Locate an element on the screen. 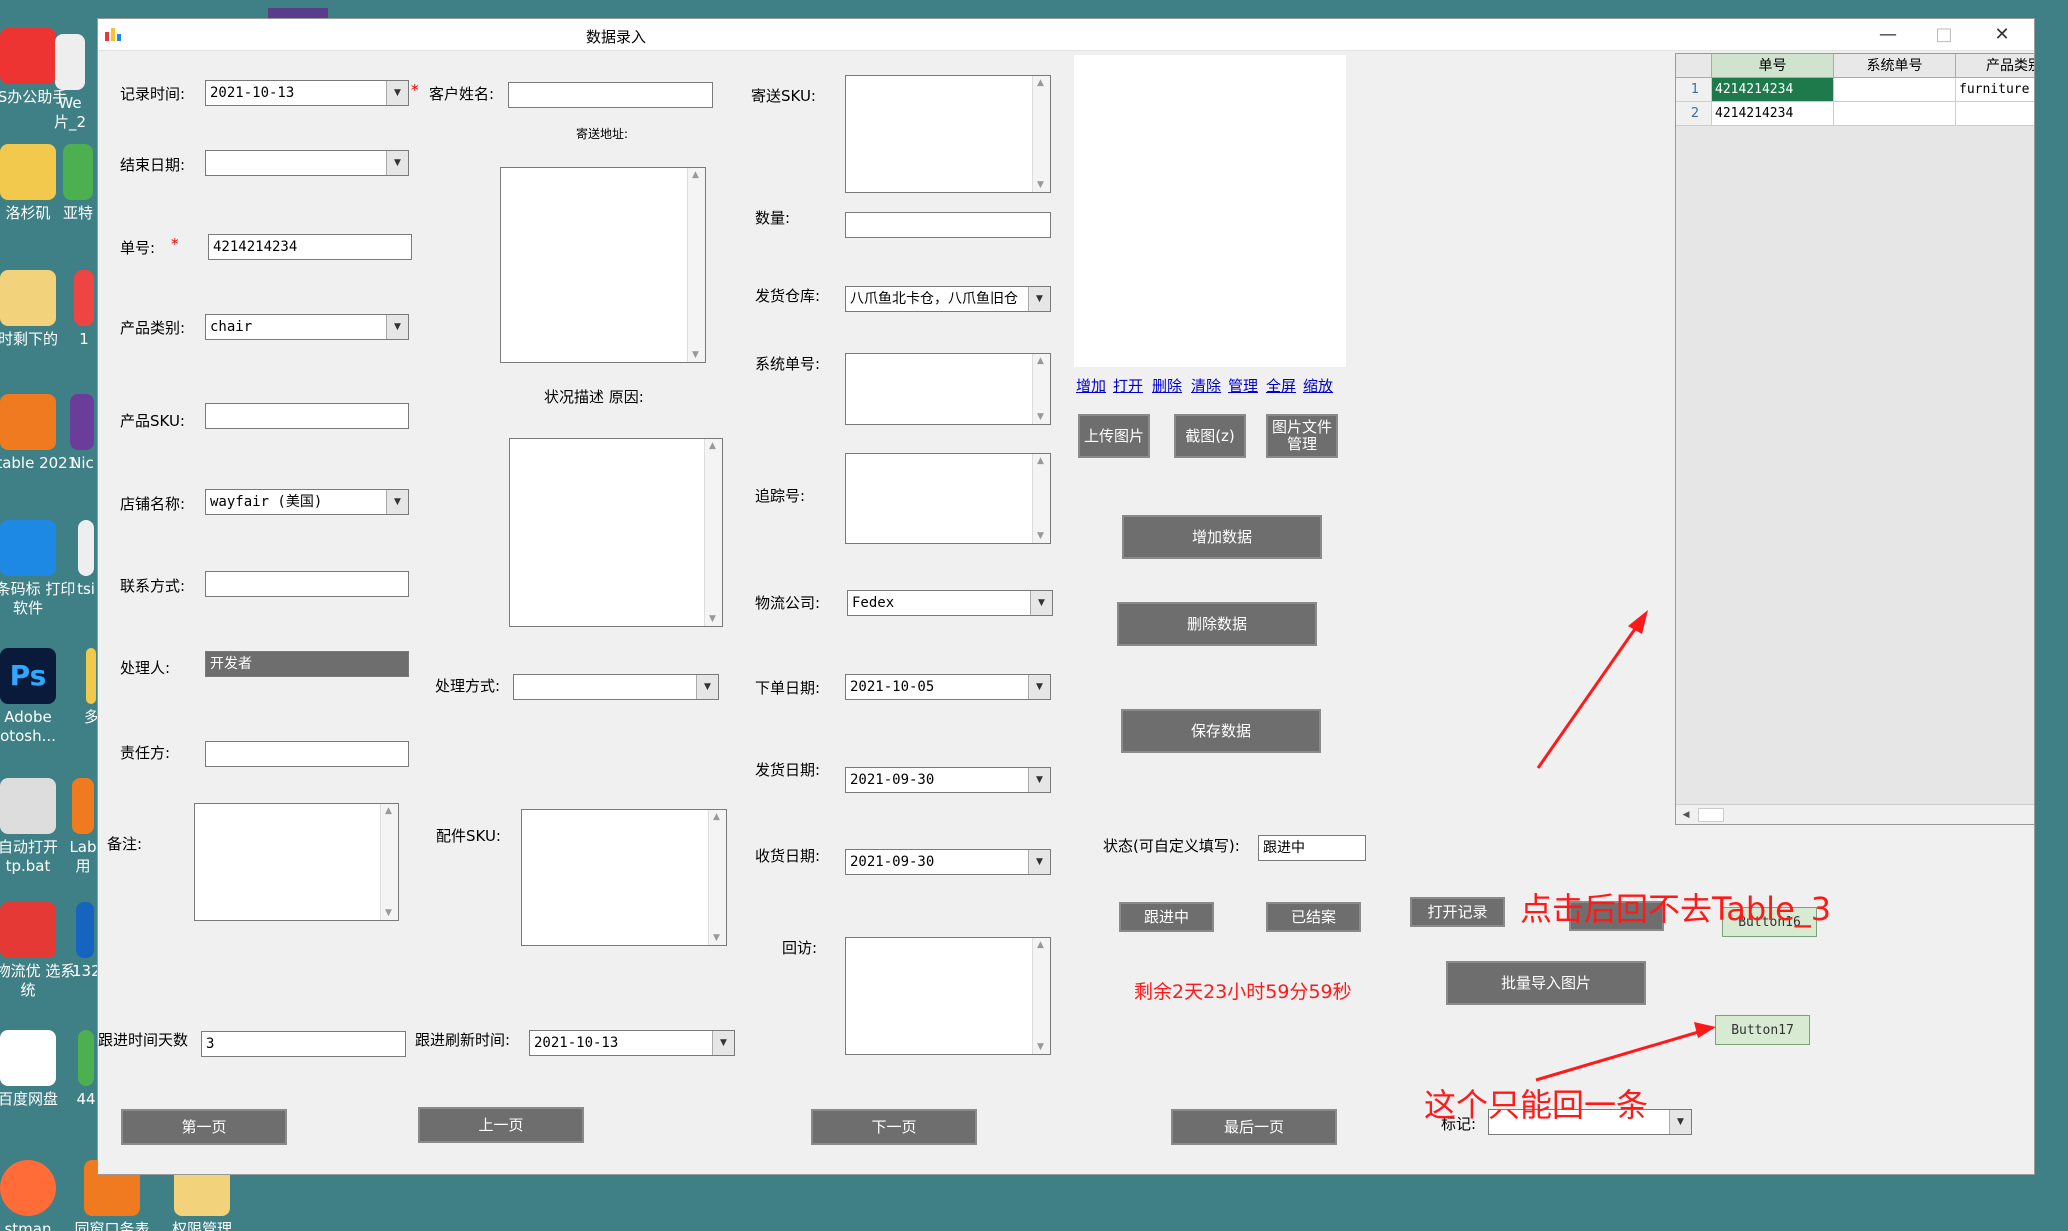 The image size is (2068, 1231). annotation-arrows is located at coordinates (1625, 846).